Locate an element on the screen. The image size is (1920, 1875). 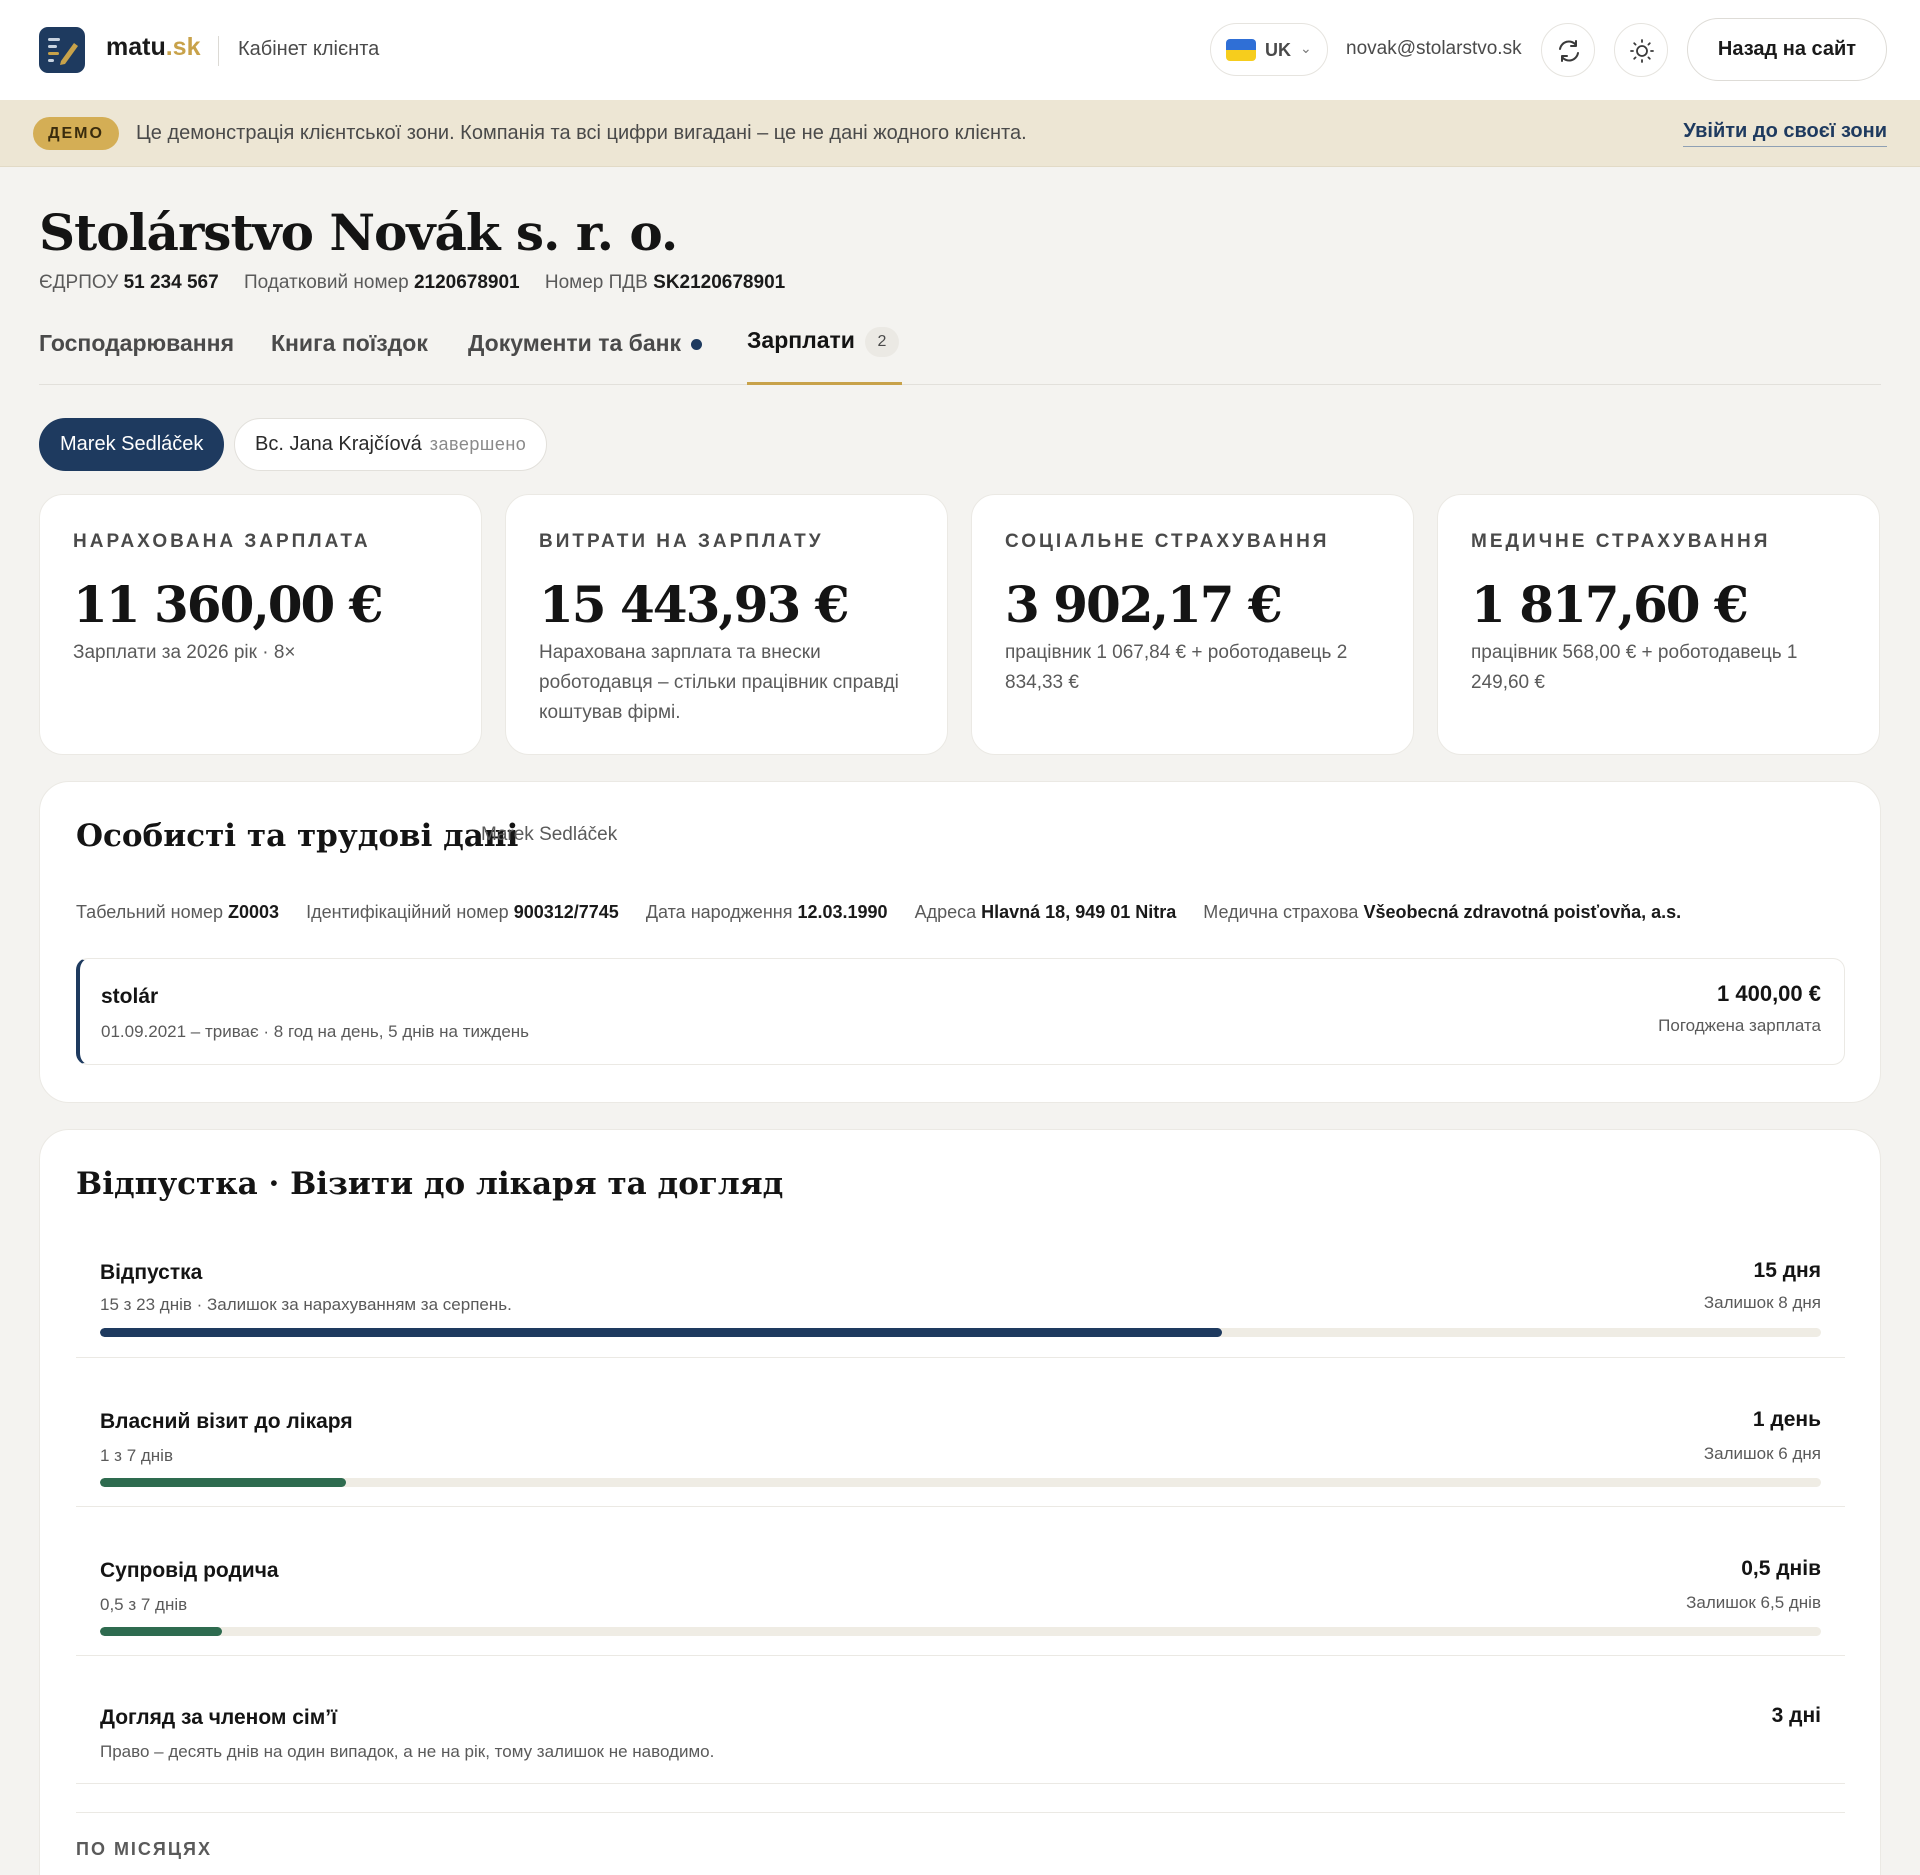
stat-label: МЕДИЧНЕ СТРАХУВАННЯ is located at coordinates (1621, 541).